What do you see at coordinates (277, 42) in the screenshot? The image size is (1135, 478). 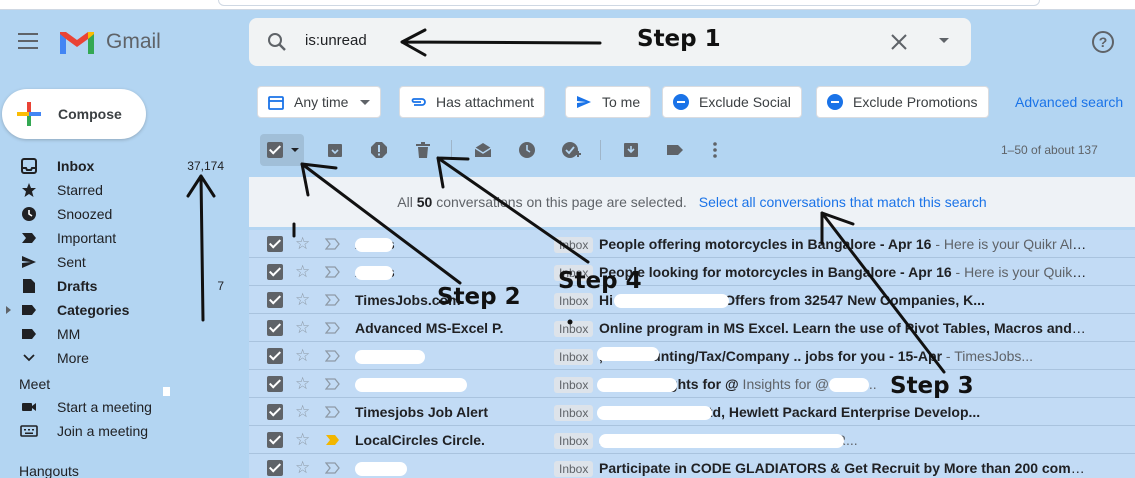 I see `search-icon` at bounding box center [277, 42].